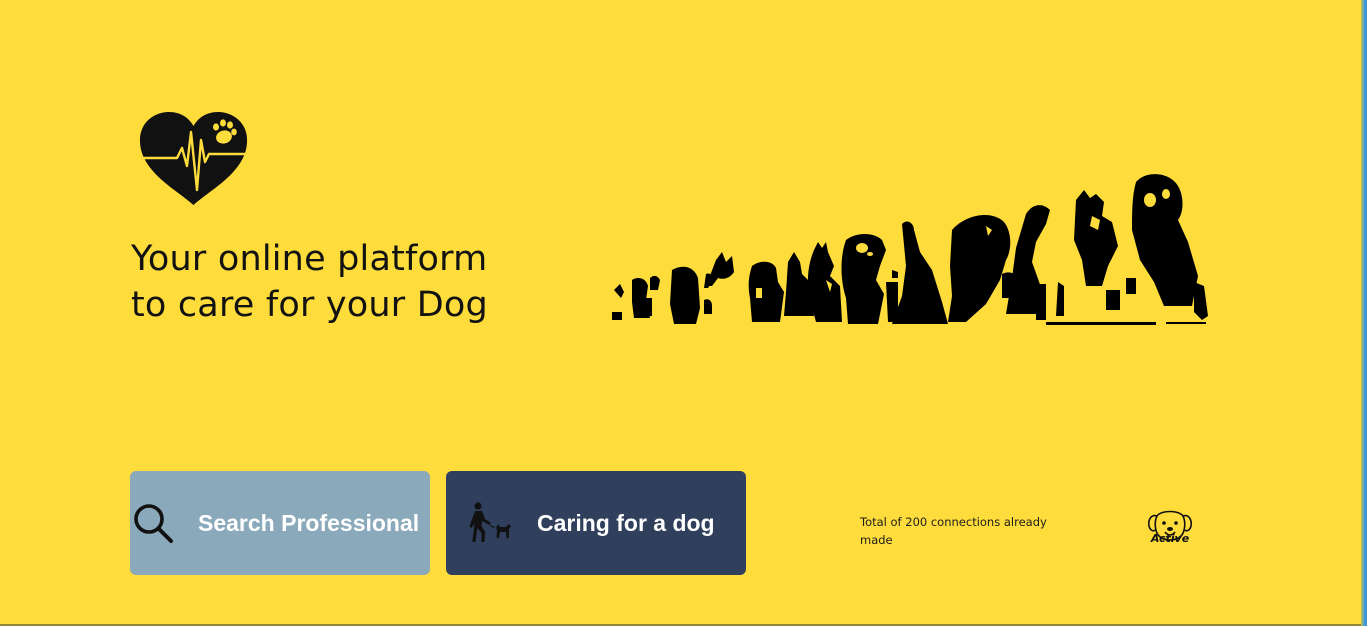 The image size is (1367, 626). What do you see at coordinates (193, 158) in the screenshot?
I see `heart-paw-heartbeat-icon` at bounding box center [193, 158].